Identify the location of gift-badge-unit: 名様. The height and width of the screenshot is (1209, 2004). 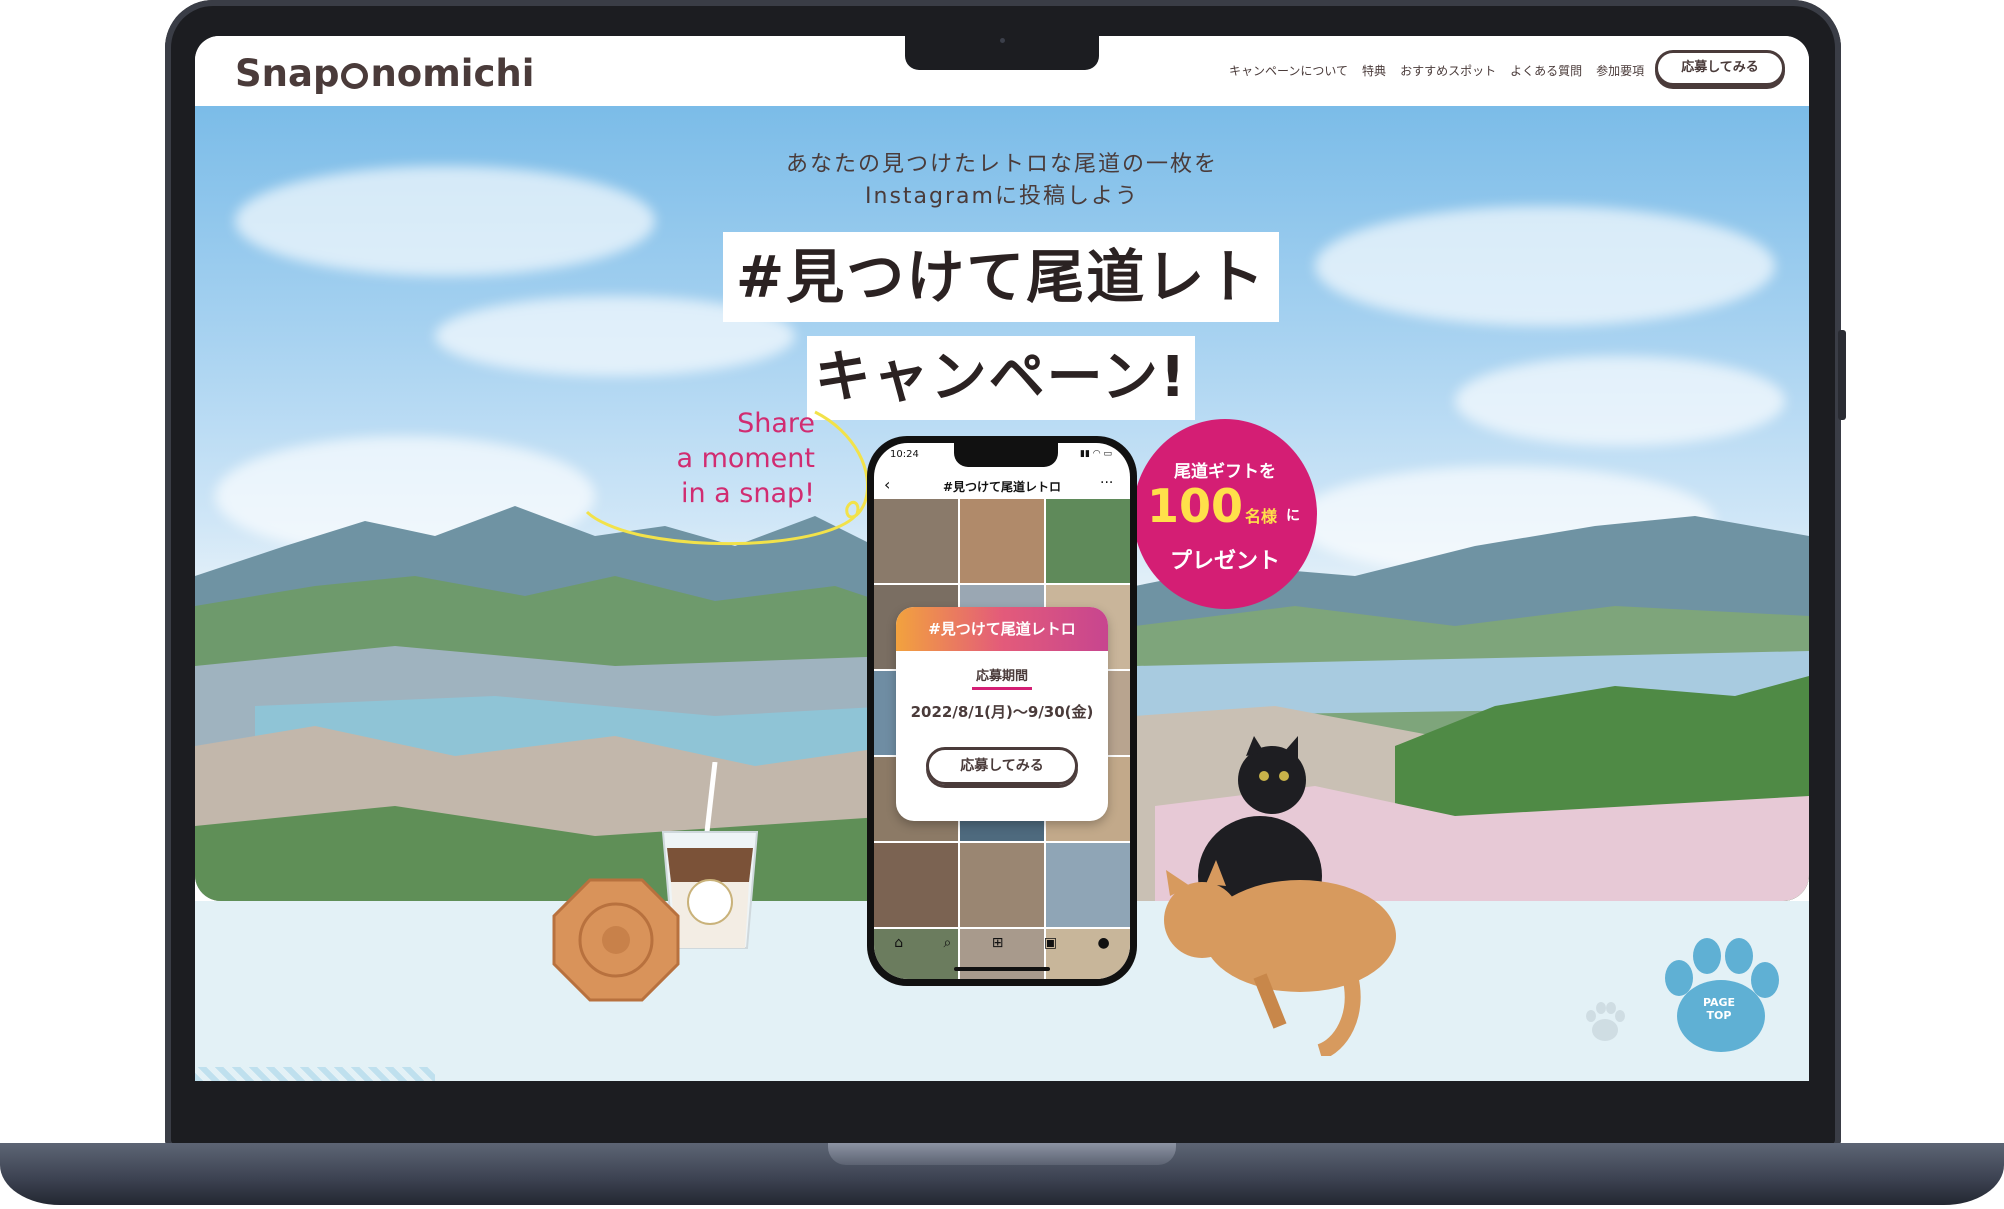
(1261, 516).